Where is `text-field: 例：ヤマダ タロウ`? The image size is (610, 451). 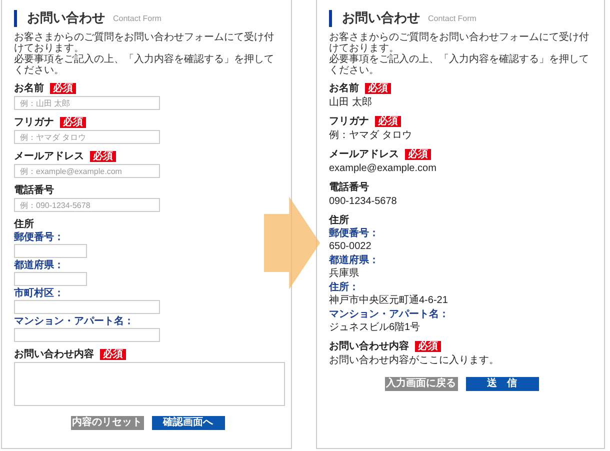 text-field: 例：ヤマダ タロウ is located at coordinates (87, 137).